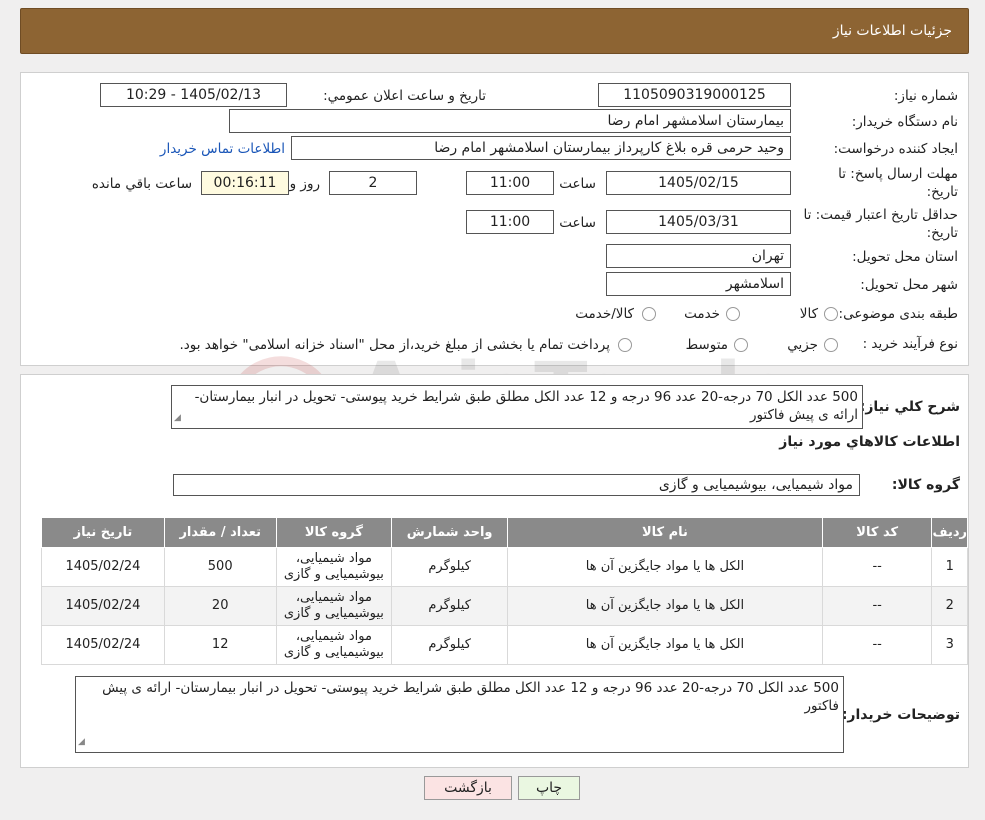 Image resolution: width=985 pixels, height=820 pixels. What do you see at coordinates (910, 344) in the screenshot?
I see `process-label: نوع فرآيند خريد :` at bounding box center [910, 344].